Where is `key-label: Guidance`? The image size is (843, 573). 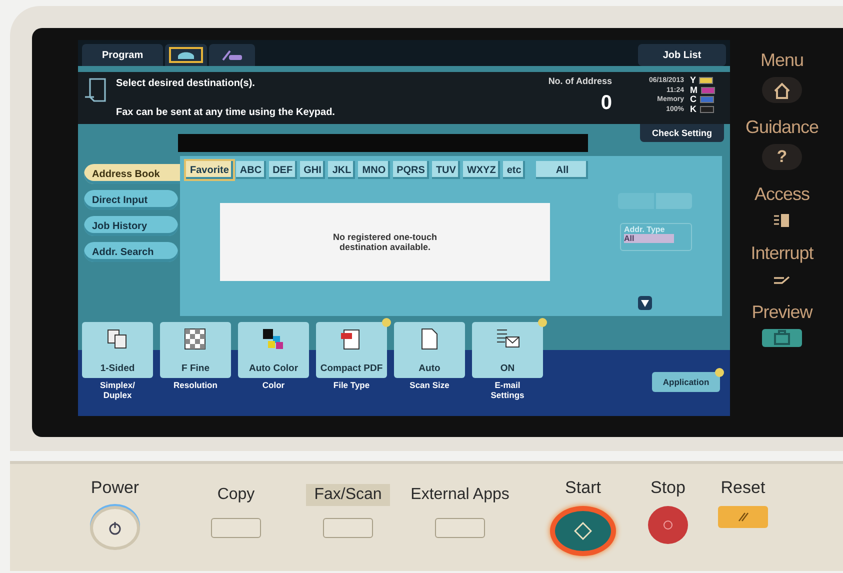
key-label: Guidance is located at coordinates (782, 127).